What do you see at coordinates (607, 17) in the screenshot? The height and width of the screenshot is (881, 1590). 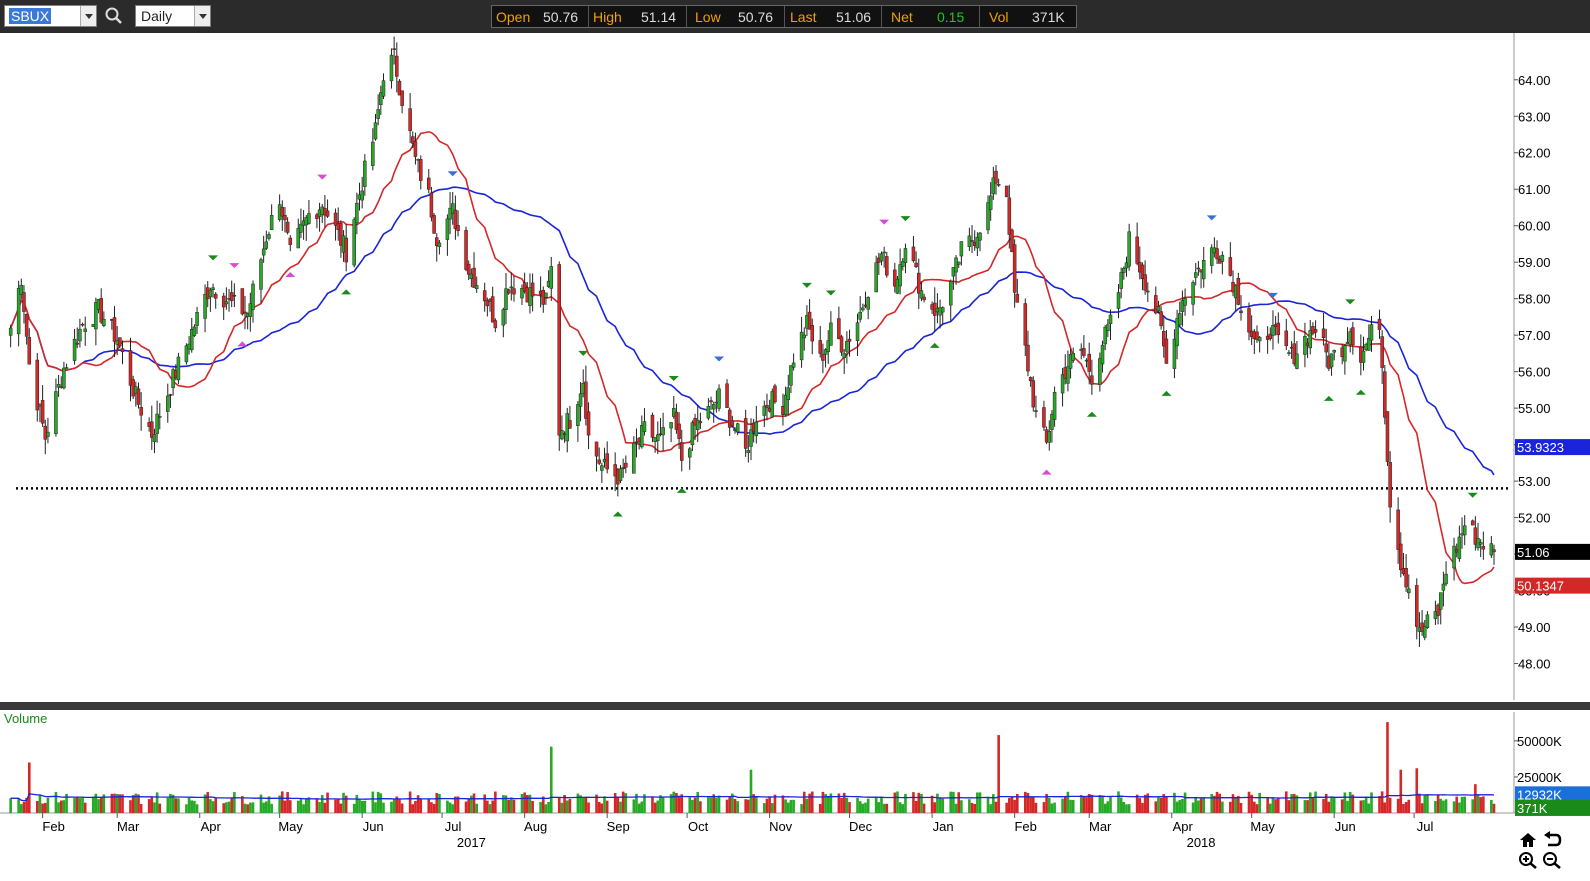 I see `high-label: High` at bounding box center [607, 17].